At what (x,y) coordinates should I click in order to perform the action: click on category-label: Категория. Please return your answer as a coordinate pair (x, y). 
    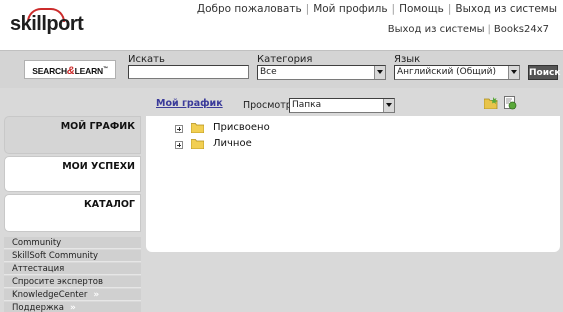
    Looking at the image, I should click on (285, 59).